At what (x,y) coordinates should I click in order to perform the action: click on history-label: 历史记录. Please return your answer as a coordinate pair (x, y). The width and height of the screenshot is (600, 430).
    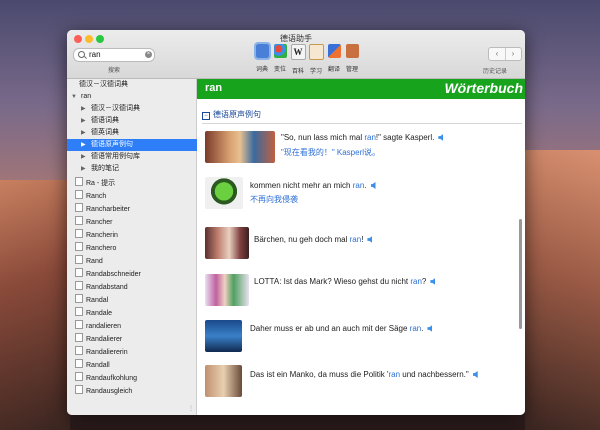
    Looking at the image, I should click on (495, 72).